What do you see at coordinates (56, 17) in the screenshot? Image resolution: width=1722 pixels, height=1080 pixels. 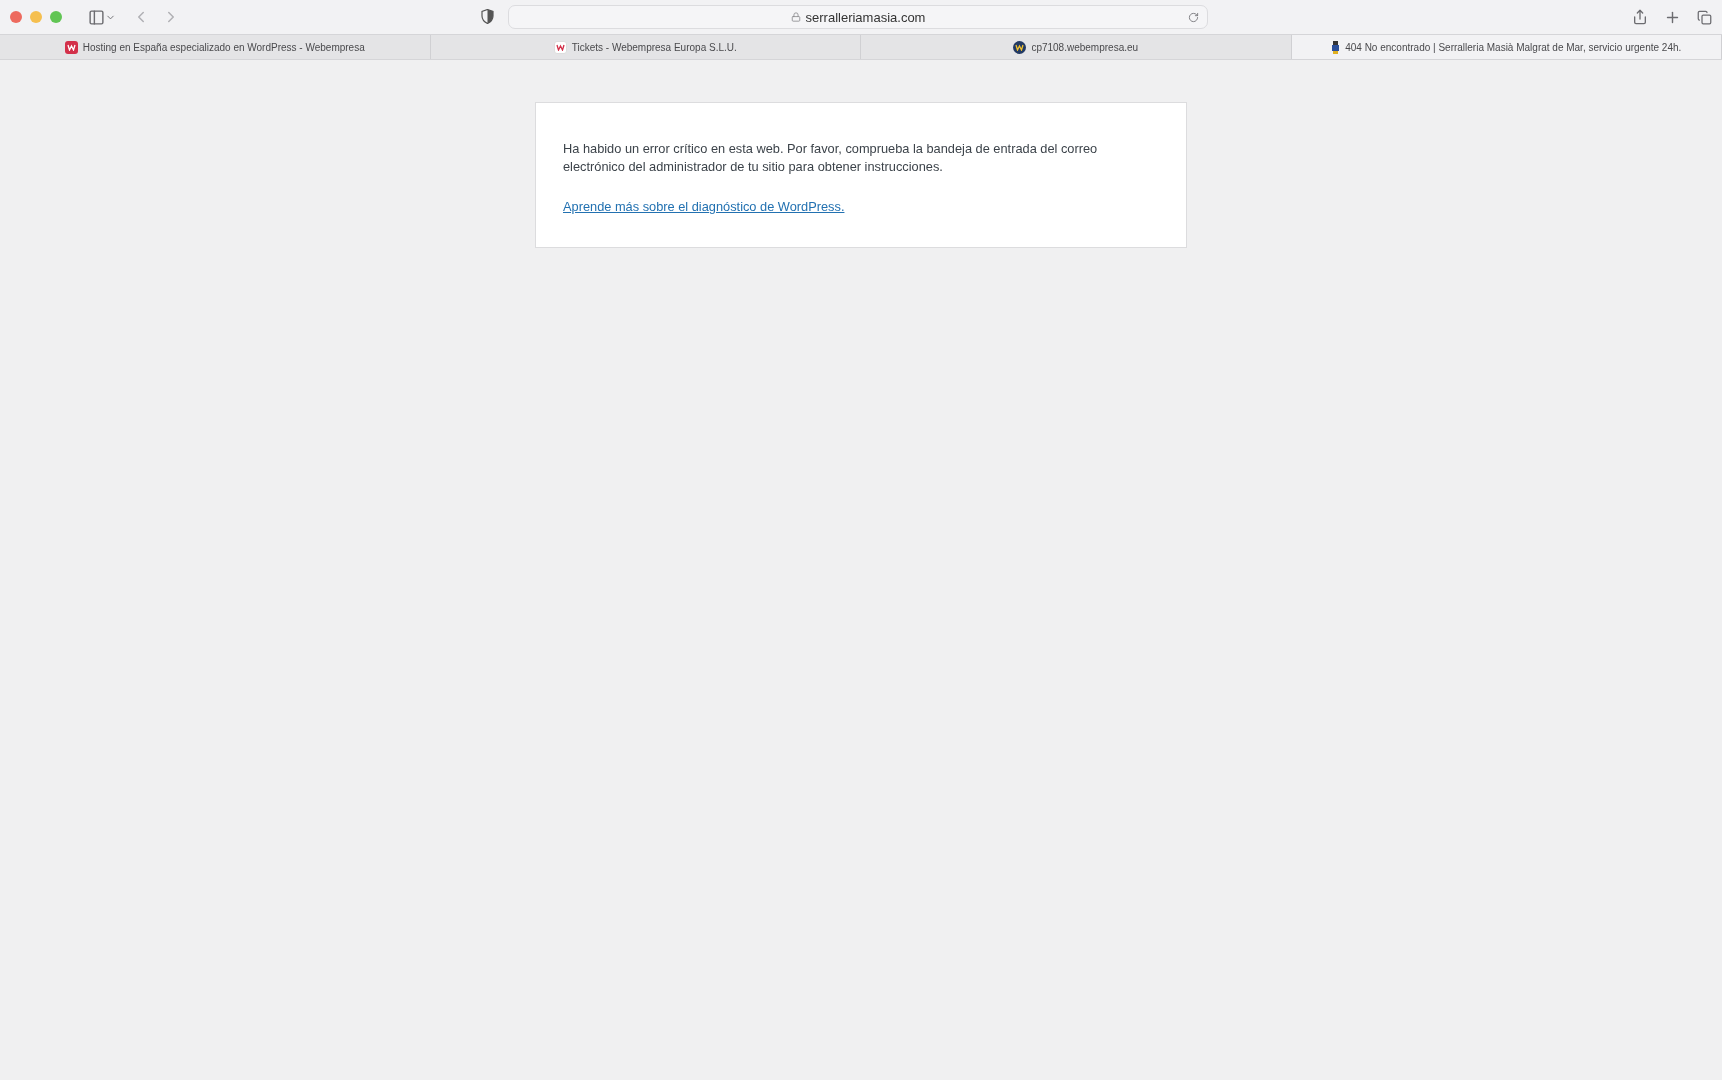 I see `zoom-button` at bounding box center [56, 17].